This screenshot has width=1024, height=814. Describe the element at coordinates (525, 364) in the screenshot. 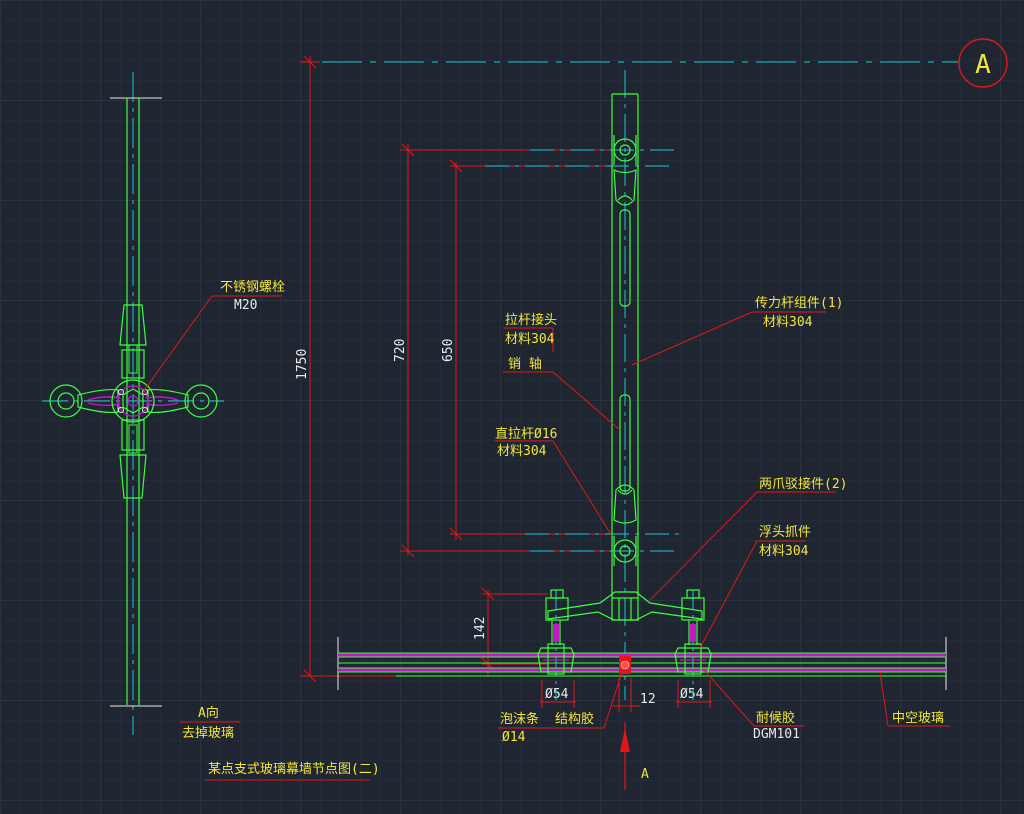

I see `callout-pin-name: 销 轴` at that location.